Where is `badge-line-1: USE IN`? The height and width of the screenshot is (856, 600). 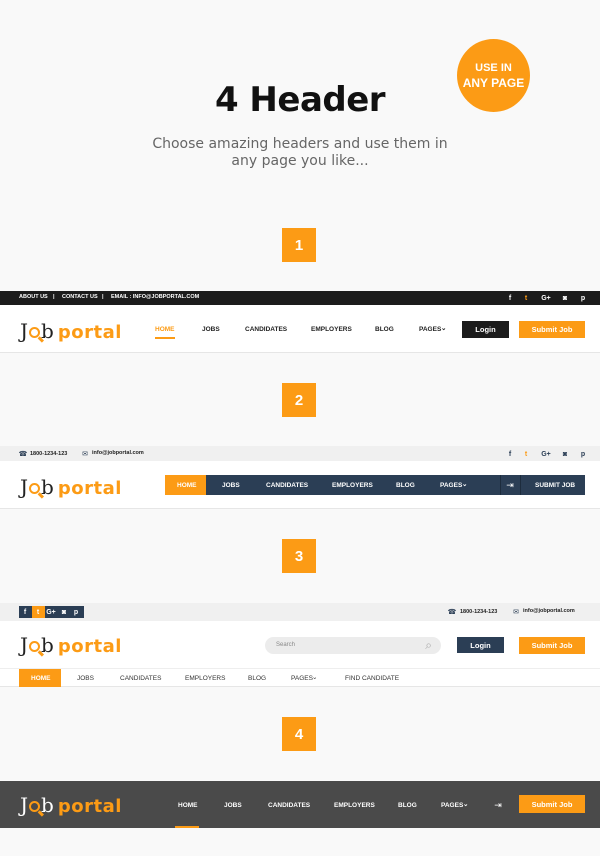
badge-line-1: USE IN is located at coordinates (493, 67).